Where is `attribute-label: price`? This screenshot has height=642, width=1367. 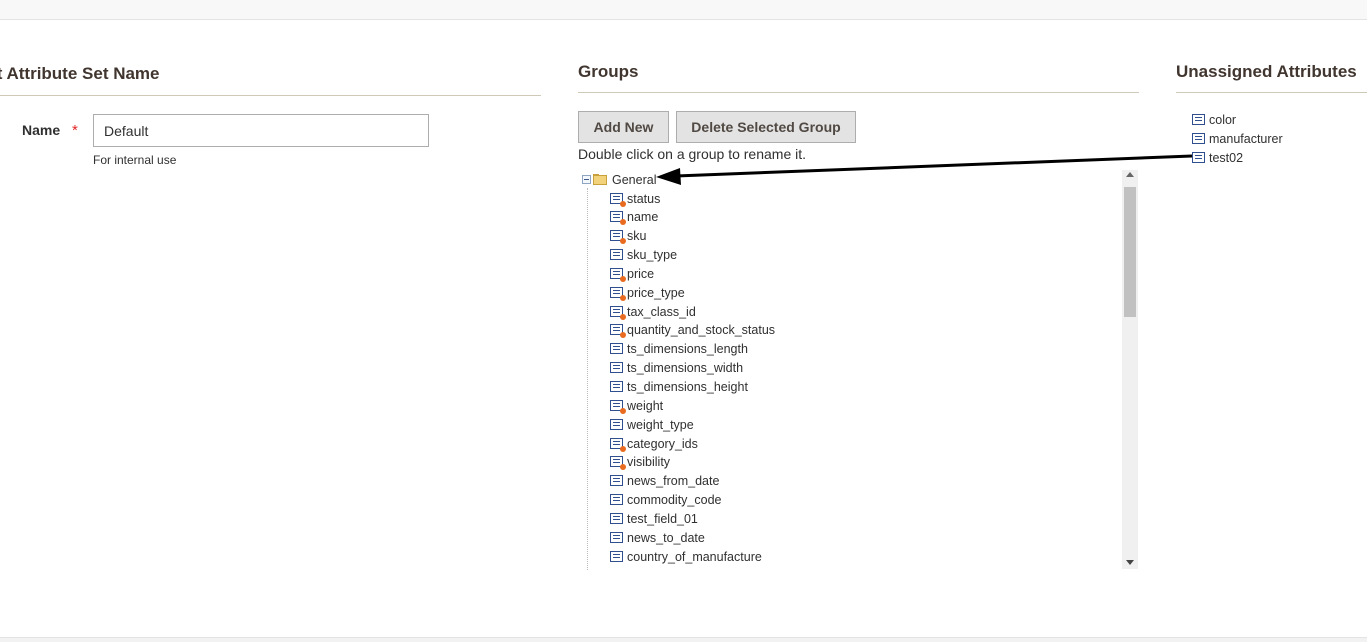
attribute-label: price is located at coordinates (641, 273).